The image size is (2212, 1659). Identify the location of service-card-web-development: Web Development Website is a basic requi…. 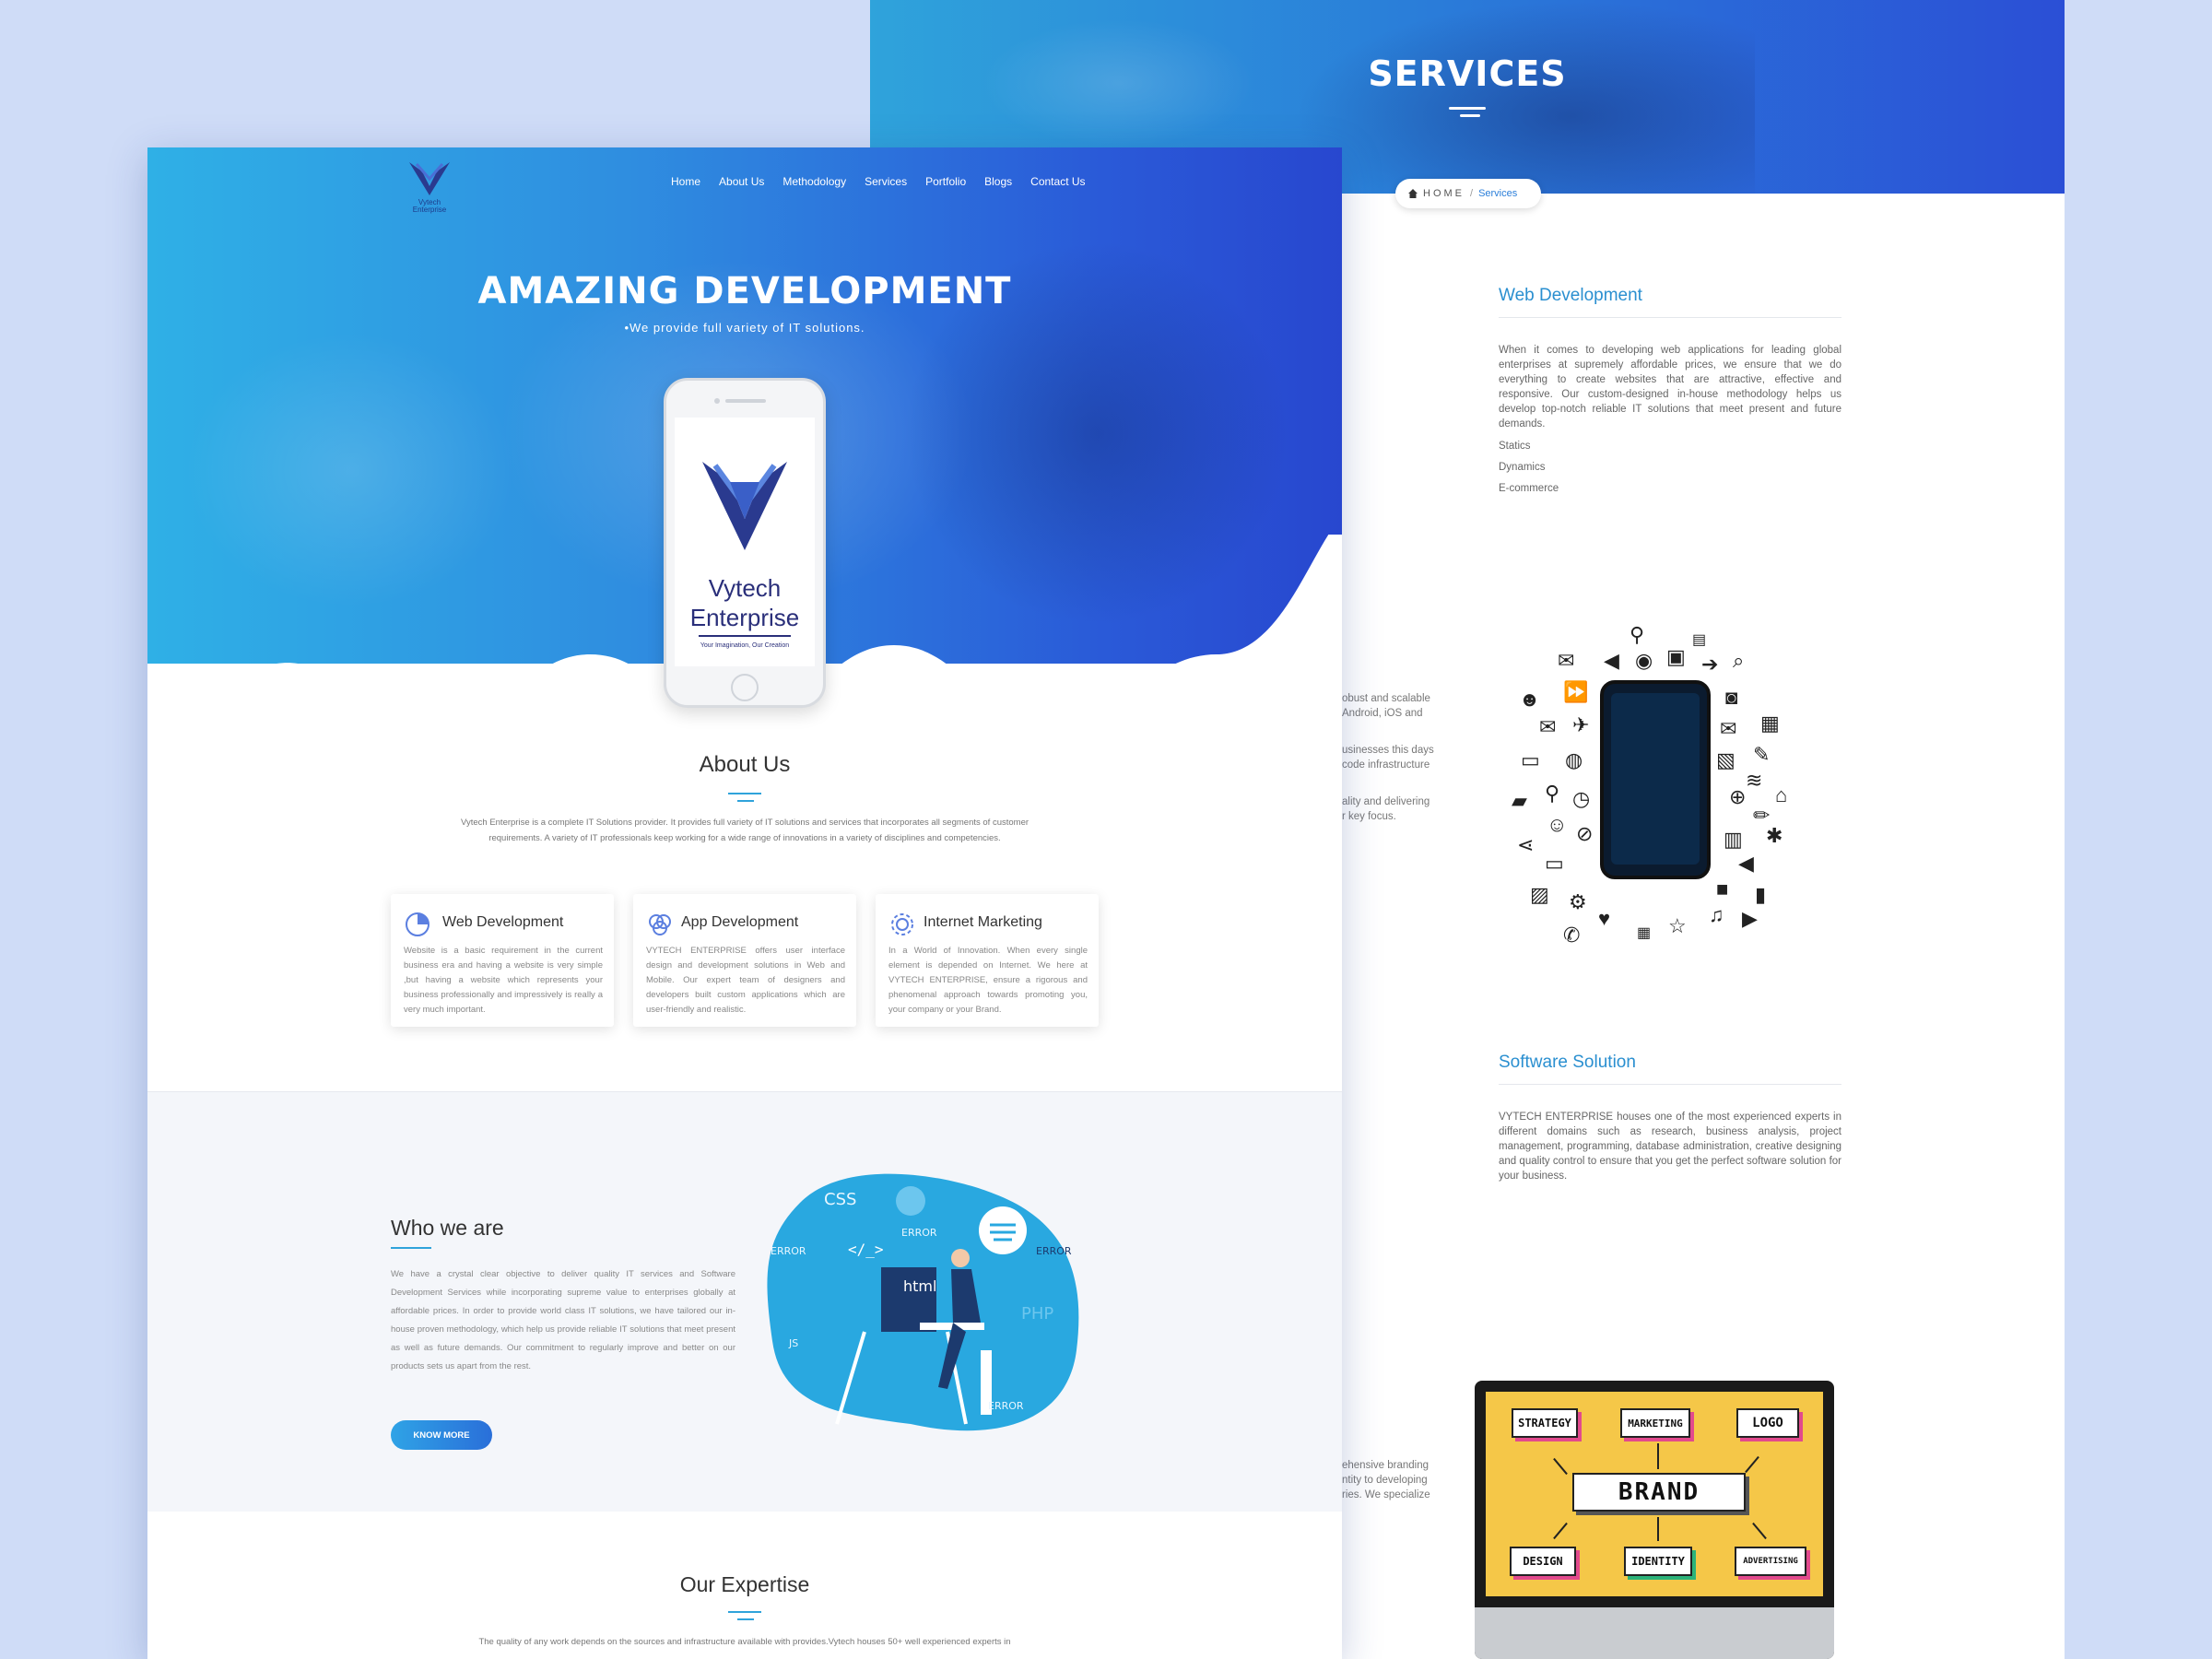
(502, 960).